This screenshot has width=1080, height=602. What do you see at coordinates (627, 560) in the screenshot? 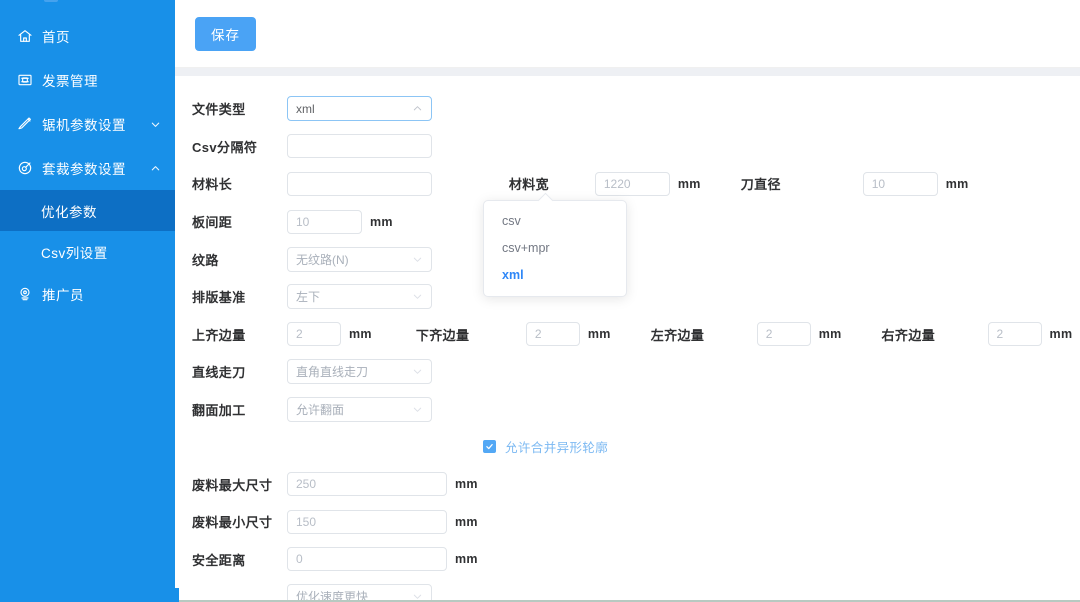
I see `form-row-safe-distance: 安全距离 mm` at bounding box center [627, 560].